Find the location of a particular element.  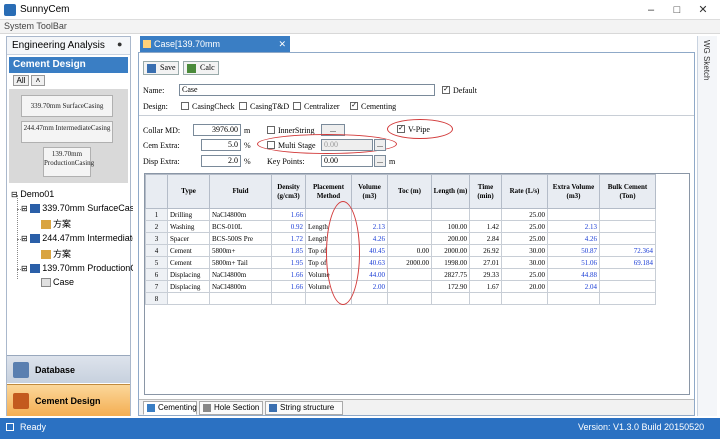

minimize-button: – is located at coordinates (651, 10).